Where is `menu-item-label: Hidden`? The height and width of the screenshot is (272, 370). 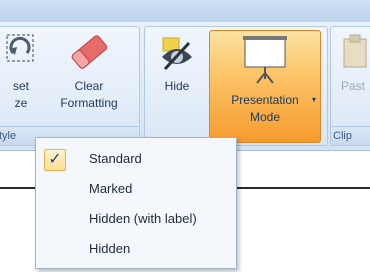
menu-item-label: Hidden is located at coordinates (110, 248).